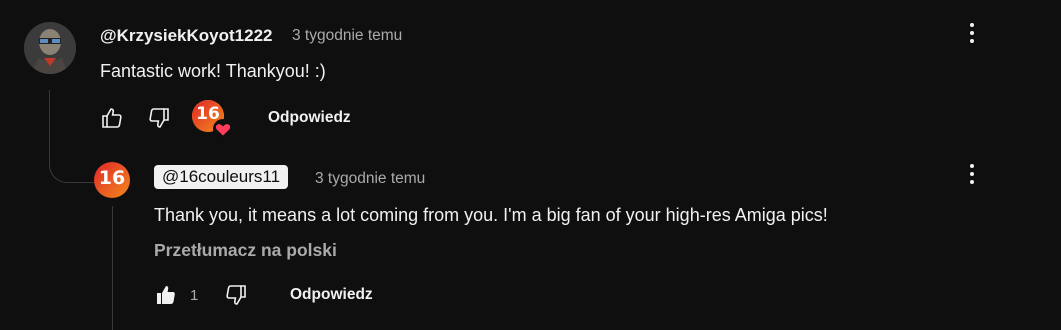 Image resolution: width=1061 pixels, height=330 pixels. I want to click on thread-connector, so click(71, 156).